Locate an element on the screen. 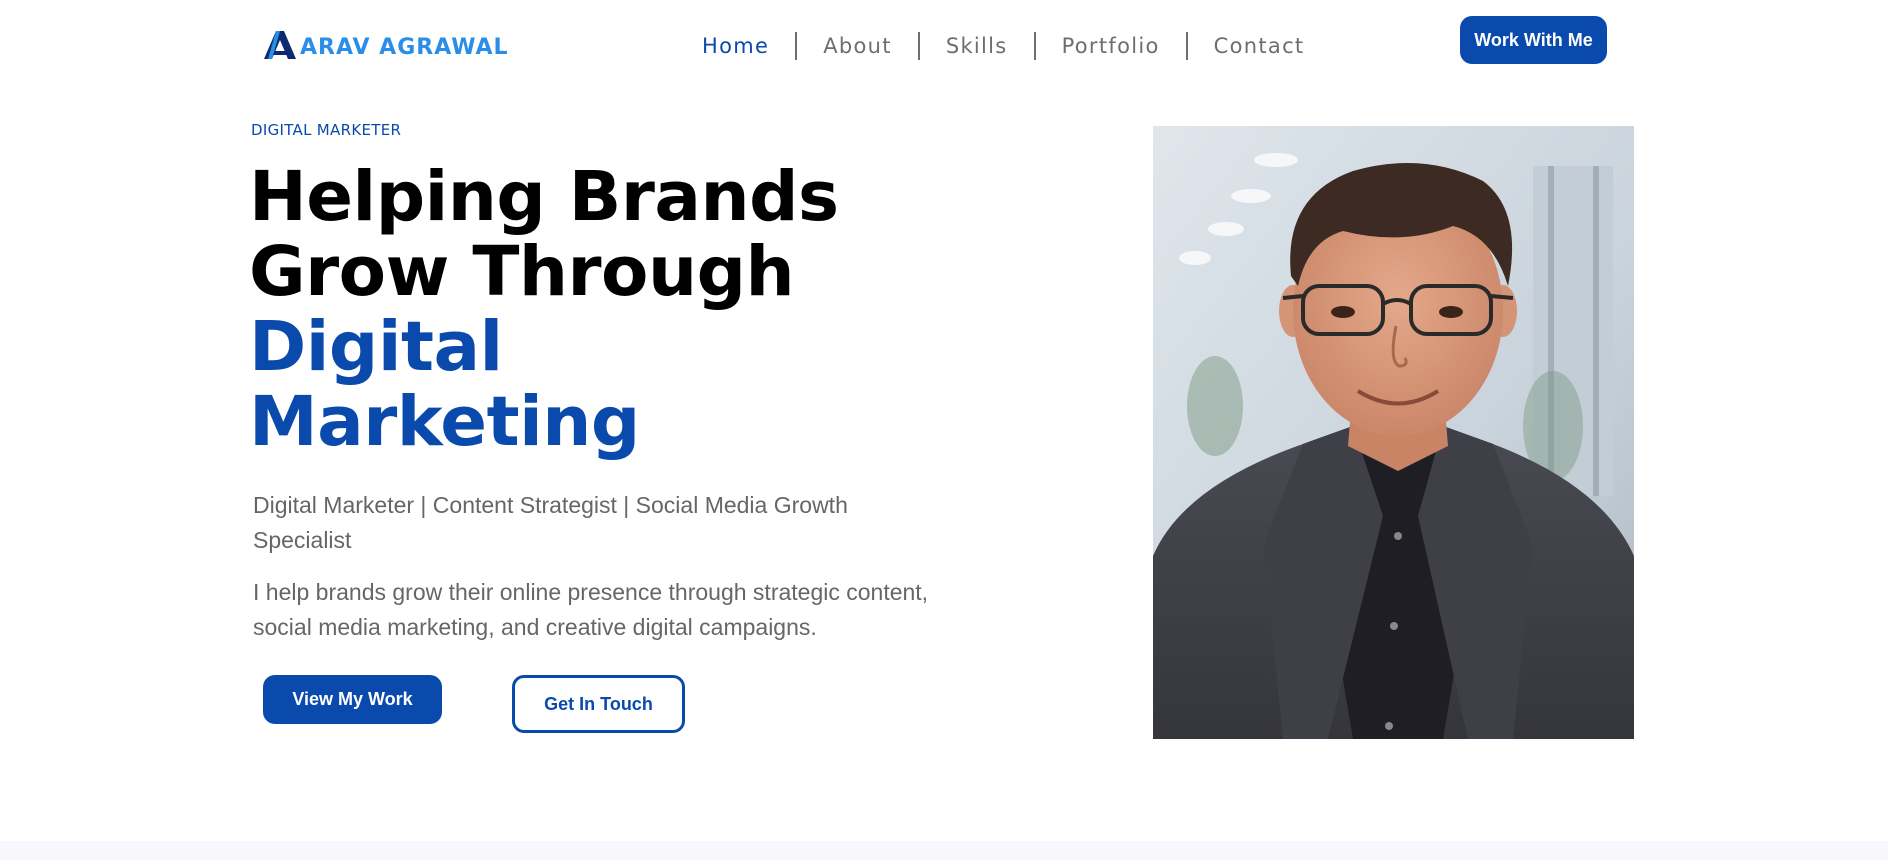  nav-item-skills: Skills is located at coordinates (977, 46).